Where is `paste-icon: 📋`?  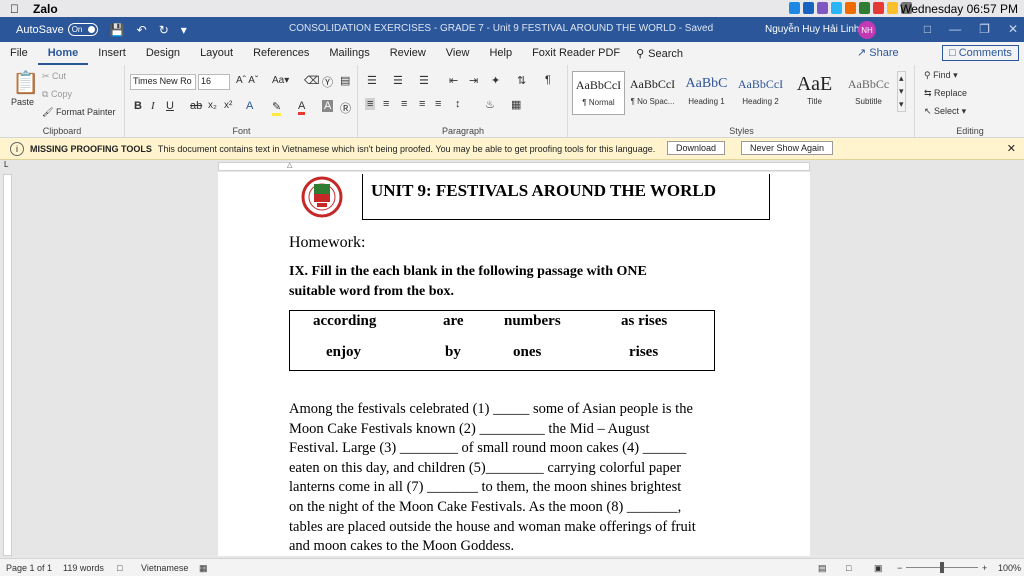 paste-icon: 📋 is located at coordinates (25, 83).